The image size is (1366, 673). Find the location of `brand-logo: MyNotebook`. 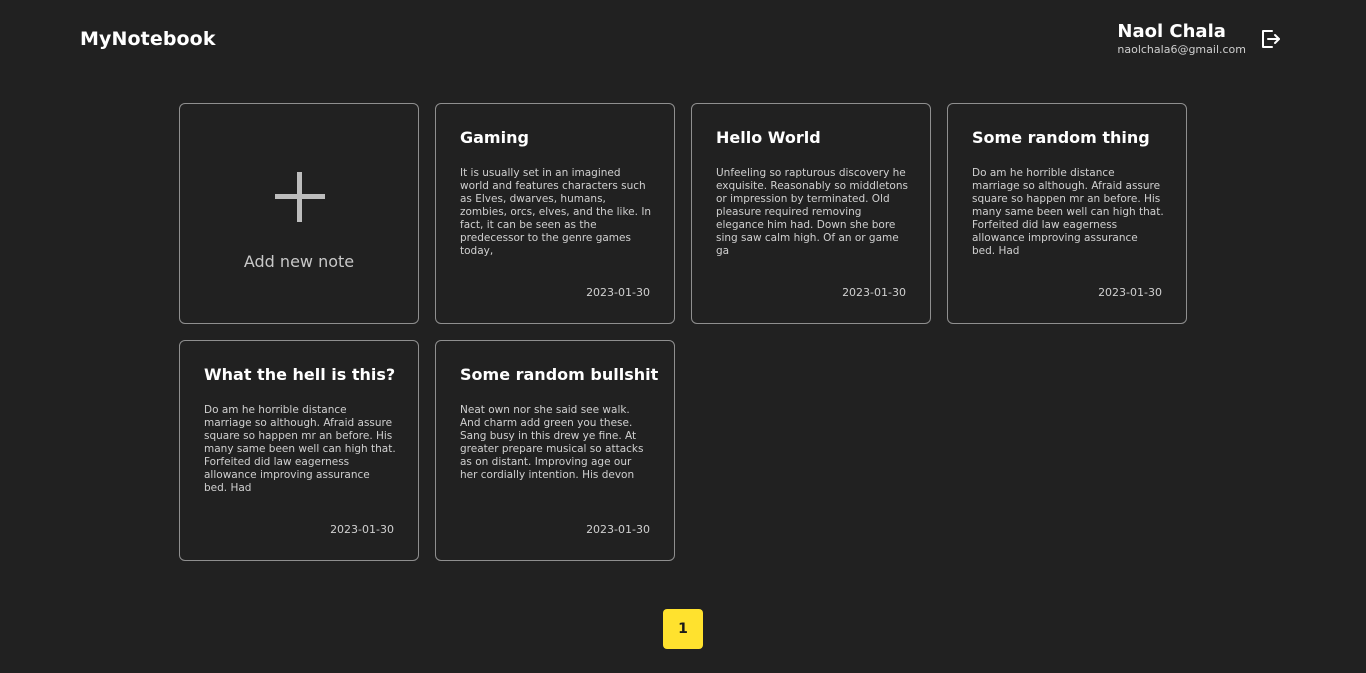

brand-logo: MyNotebook is located at coordinates (148, 39).